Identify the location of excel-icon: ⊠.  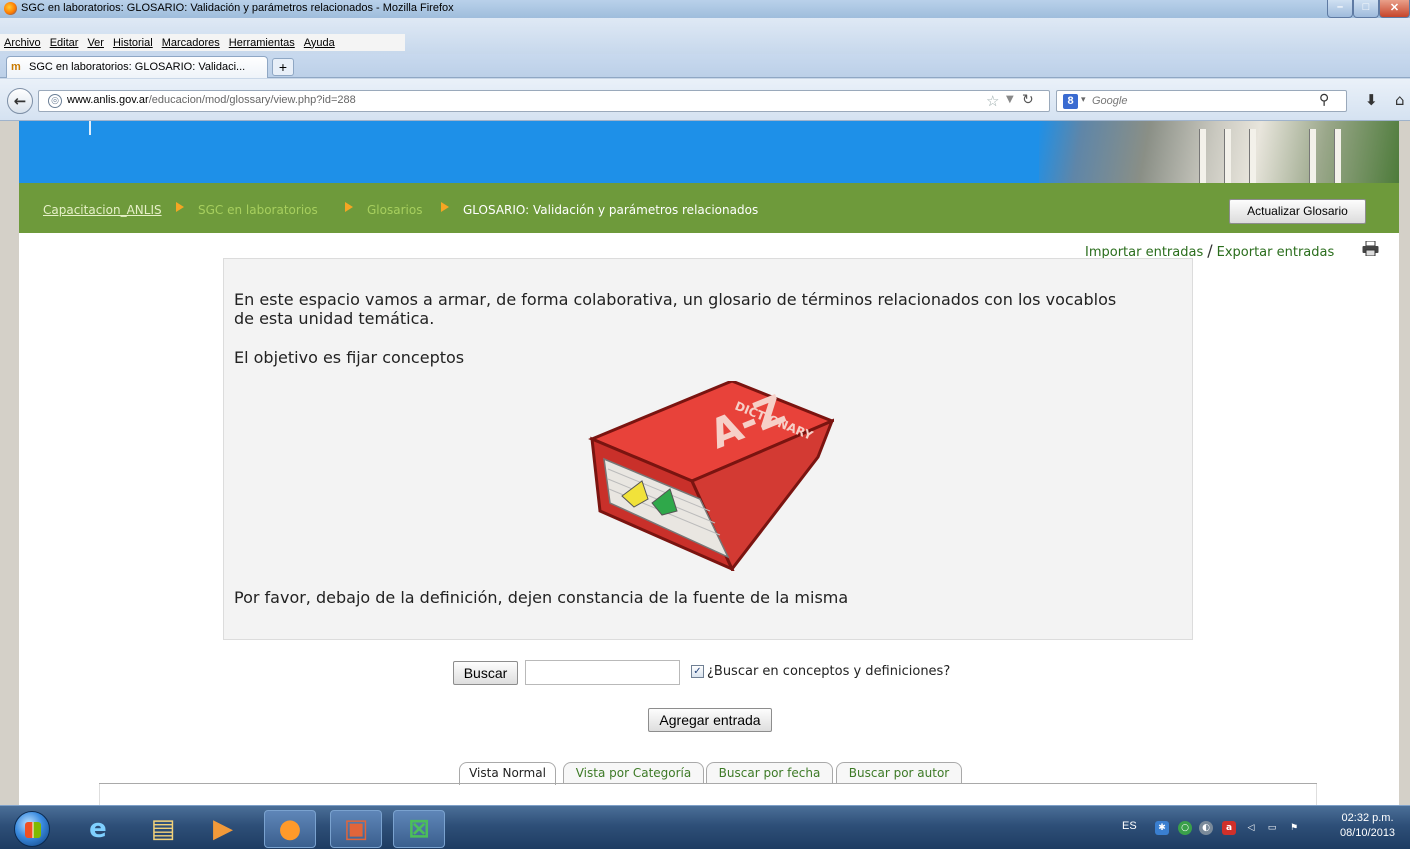
(419, 829).